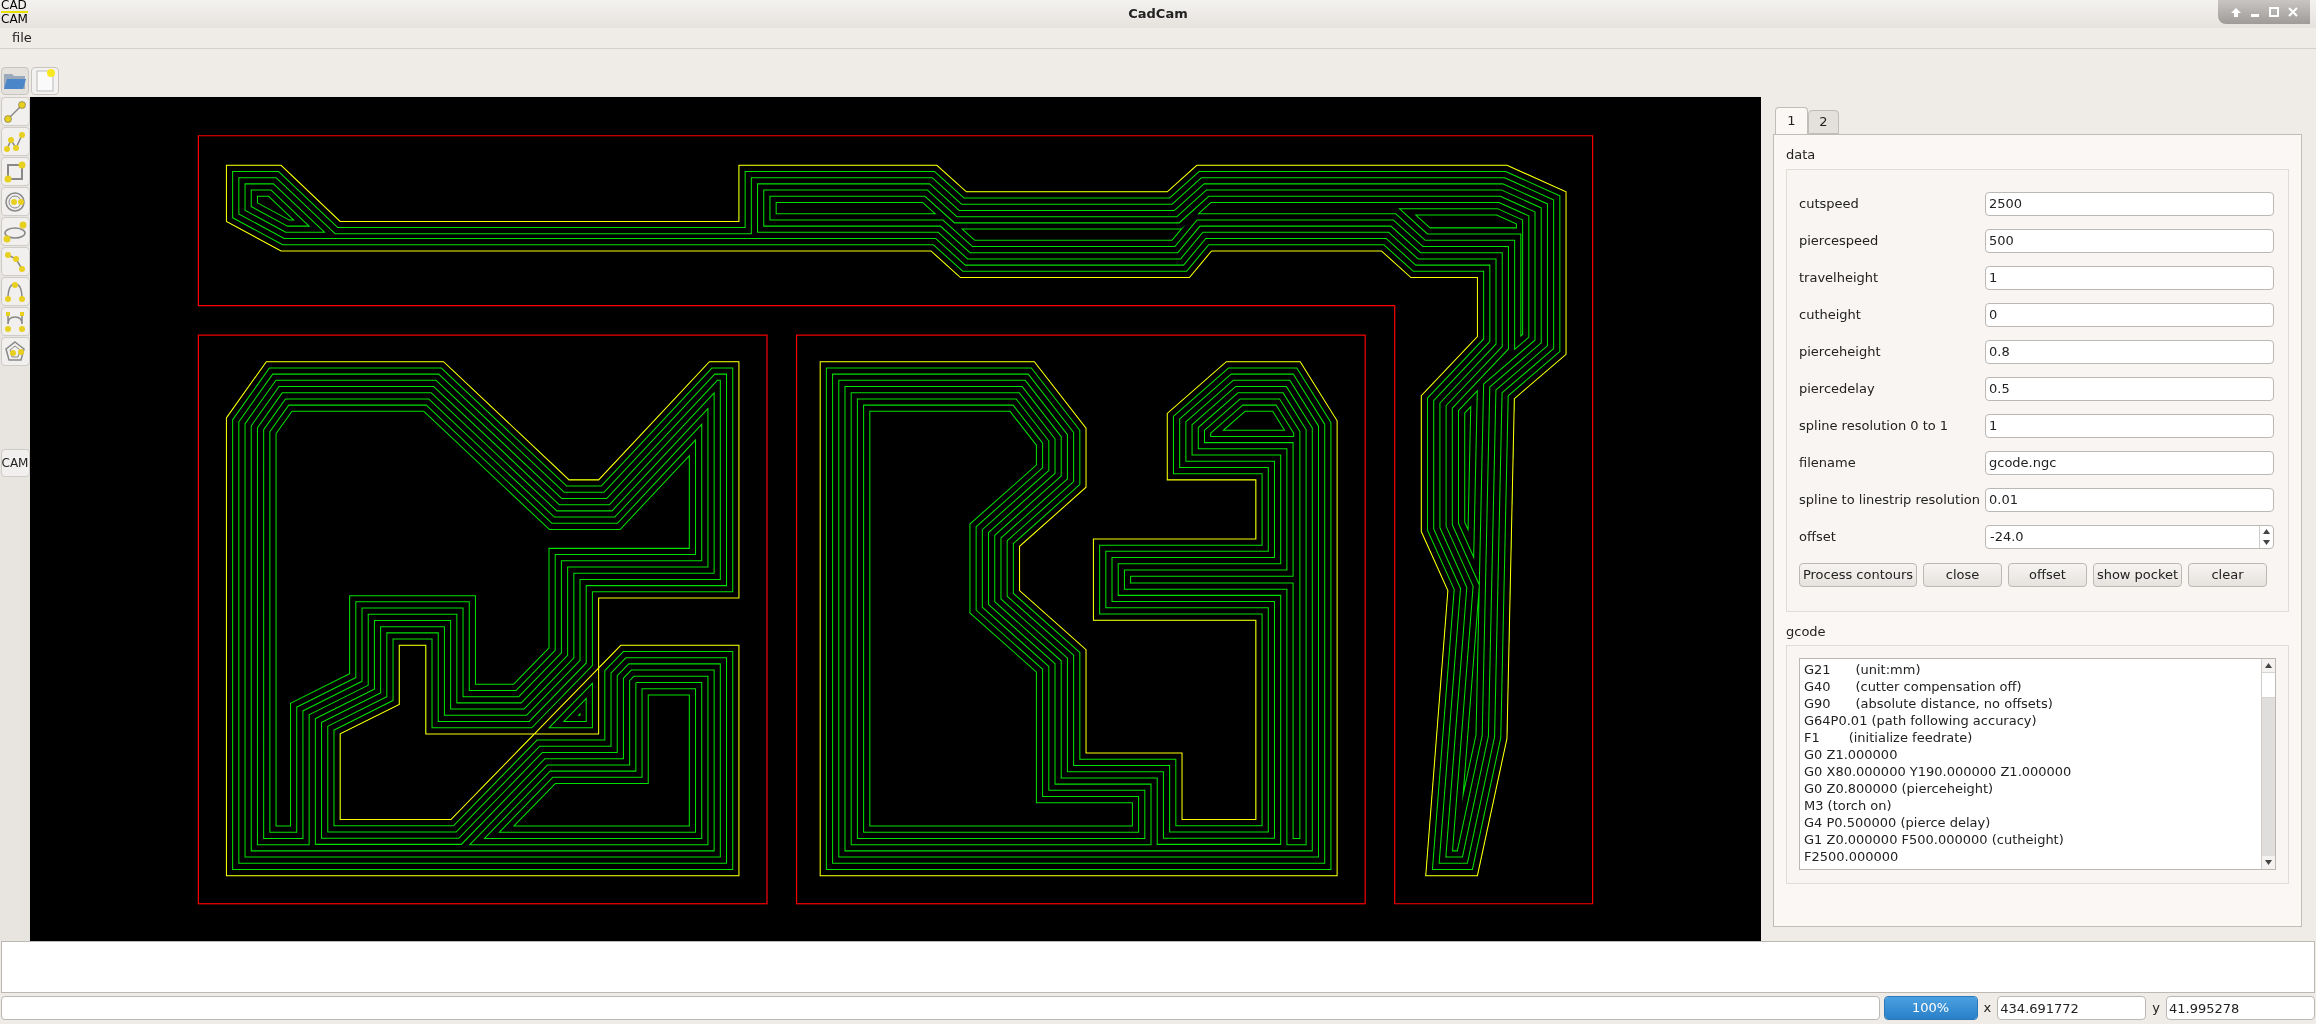 The height and width of the screenshot is (1024, 2316). What do you see at coordinates (1888, 737) in the screenshot?
I see `gcode-line: F1 (initialize feedrate)` at bounding box center [1888, 737].